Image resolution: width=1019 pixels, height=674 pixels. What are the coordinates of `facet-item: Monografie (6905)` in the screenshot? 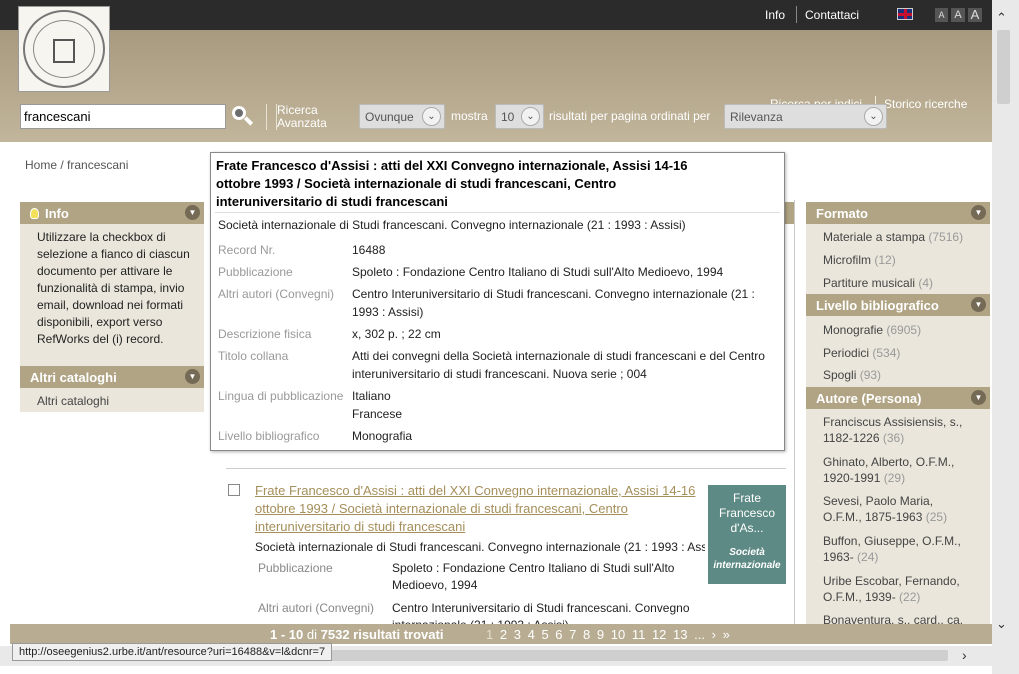 It's located at (872, 330).